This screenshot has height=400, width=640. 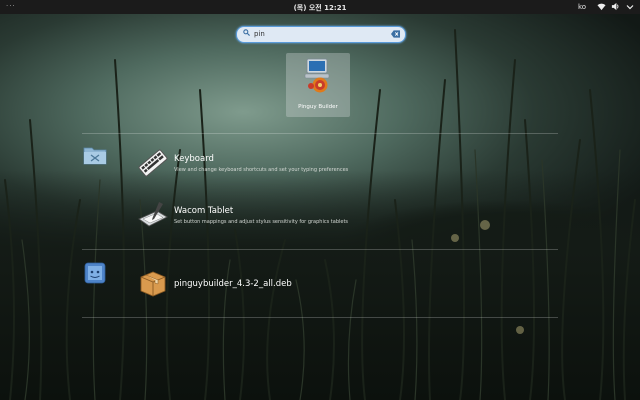 I want to click on app-result-label: Pinguy Builder, so click(x=318, y=107).